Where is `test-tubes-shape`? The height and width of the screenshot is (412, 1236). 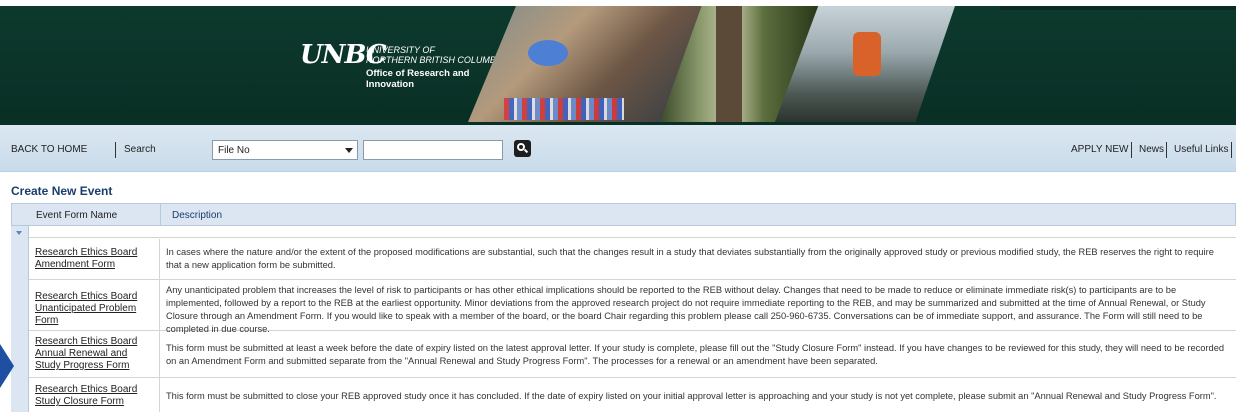 test-tubes-shape is located at coordinates (564, 109).